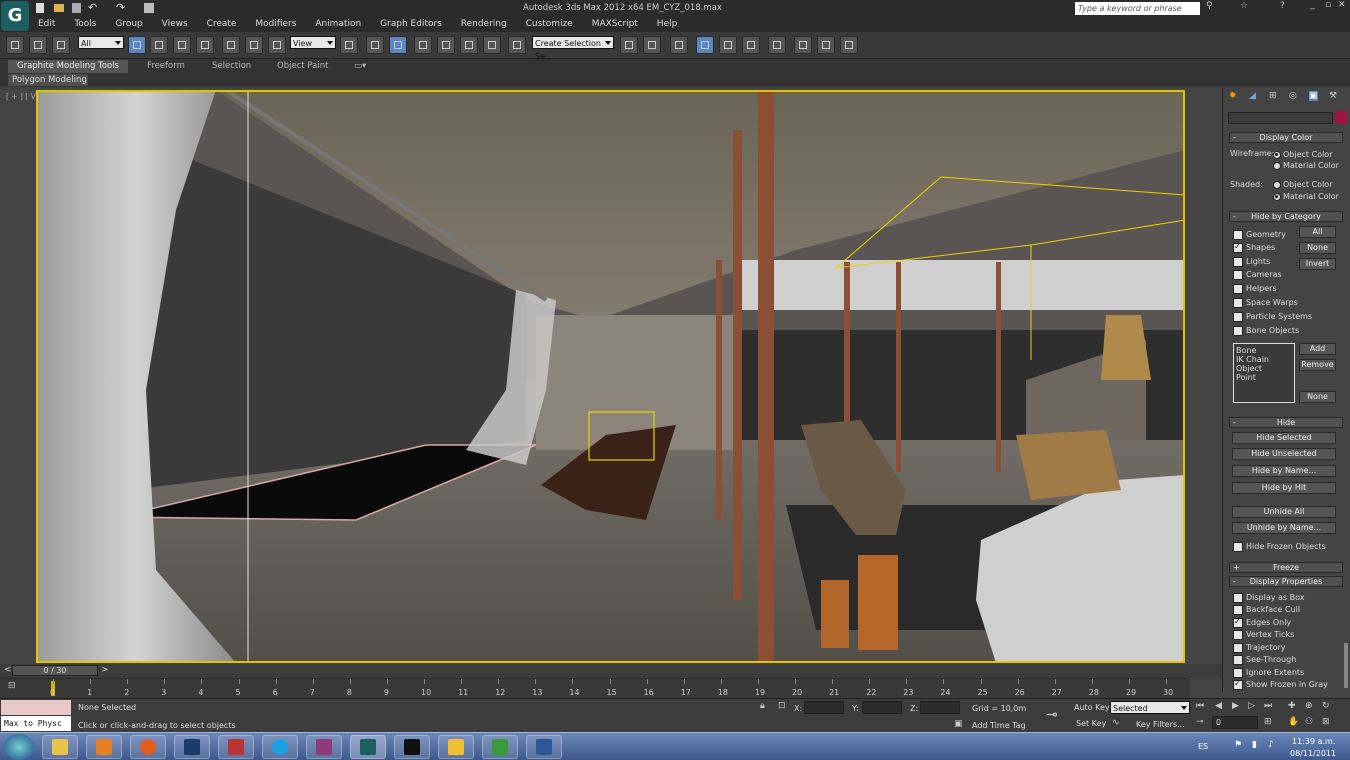 Image resolution: width=1350 pixels, height=760 pixels. Describe the element at coordinates (15, 16) in the screenshot. I see `app-logo: G` at that location.